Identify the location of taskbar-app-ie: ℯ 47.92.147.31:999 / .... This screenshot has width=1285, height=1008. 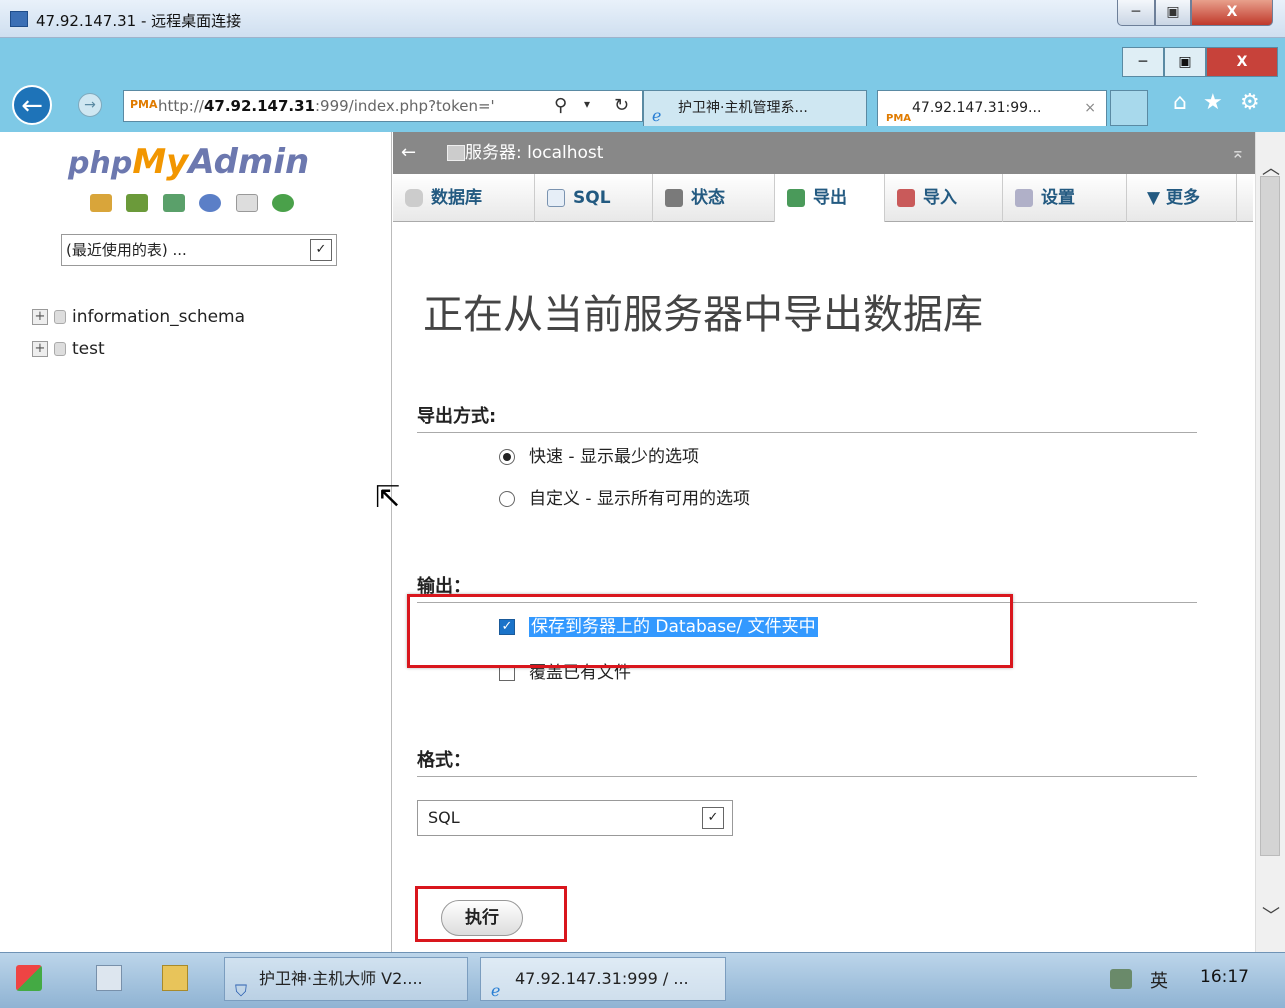
(603, 979).